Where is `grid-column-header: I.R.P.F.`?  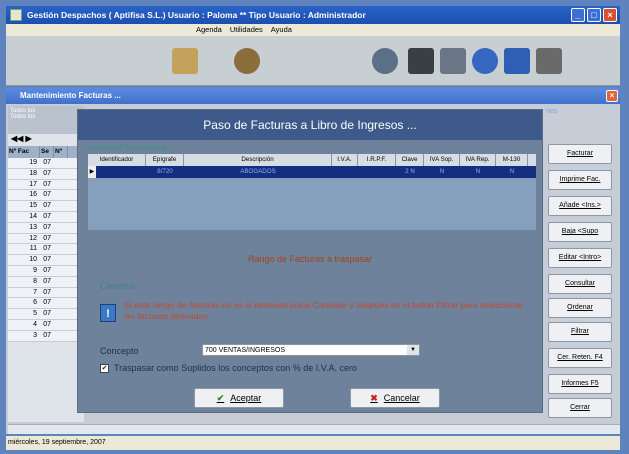 grid-column-header: I.R.P.F. is located at coordinates (377, 160).